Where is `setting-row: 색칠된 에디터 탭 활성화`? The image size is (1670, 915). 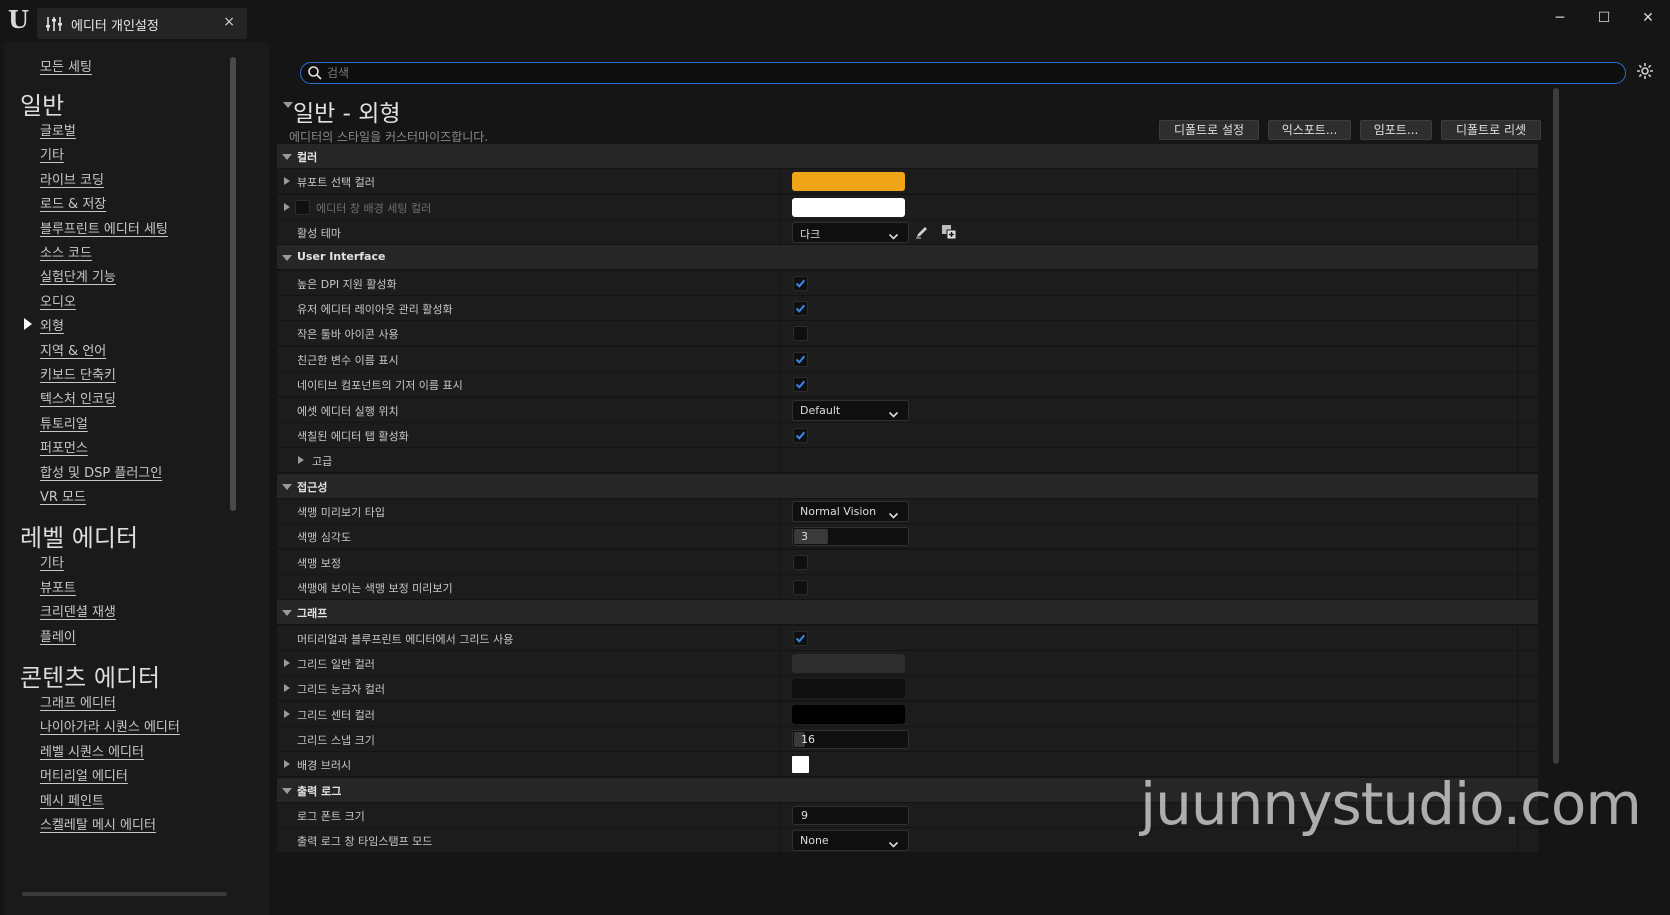
setting-row: 색칠된 에디터 탭 활성화 is located at coordinates (907, 435).